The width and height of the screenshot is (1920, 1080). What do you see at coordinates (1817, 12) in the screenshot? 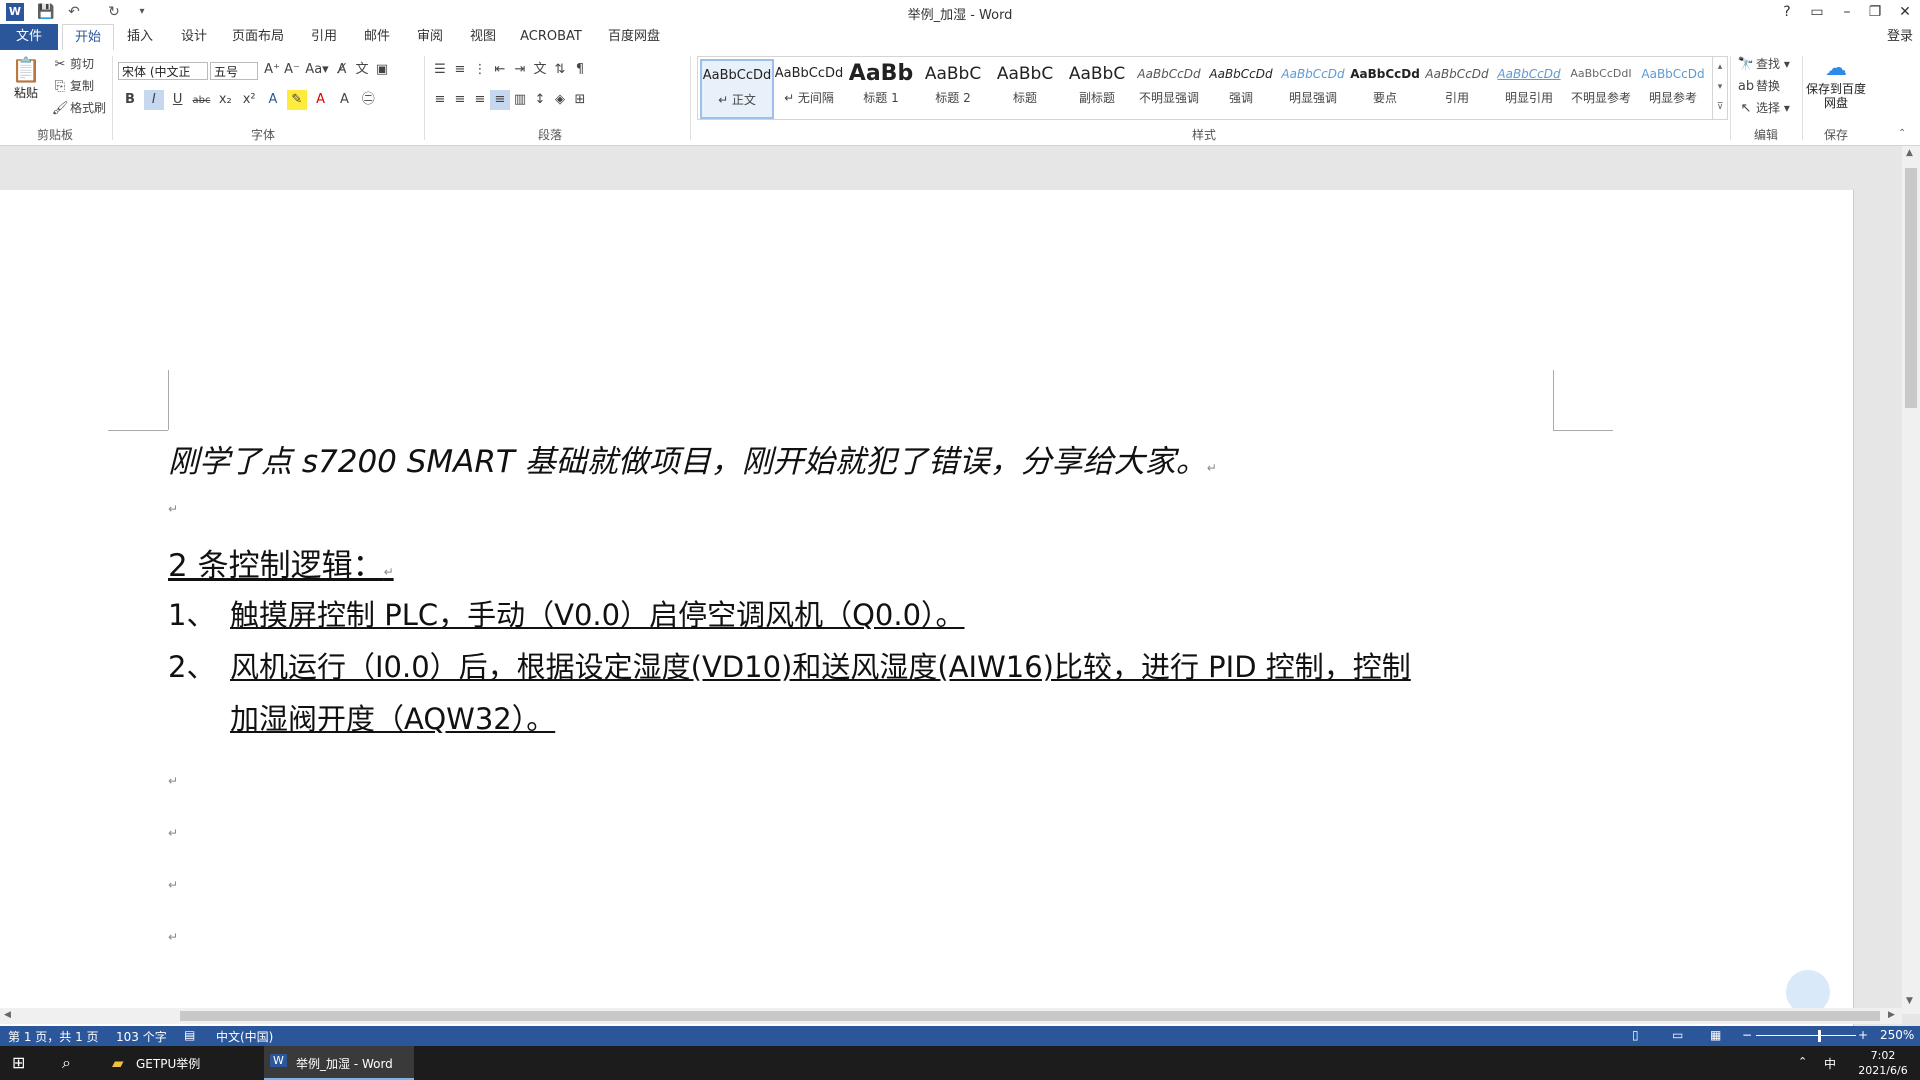
I see `ribbon-display-icon: ▭` at bounding box center [1817, 12].